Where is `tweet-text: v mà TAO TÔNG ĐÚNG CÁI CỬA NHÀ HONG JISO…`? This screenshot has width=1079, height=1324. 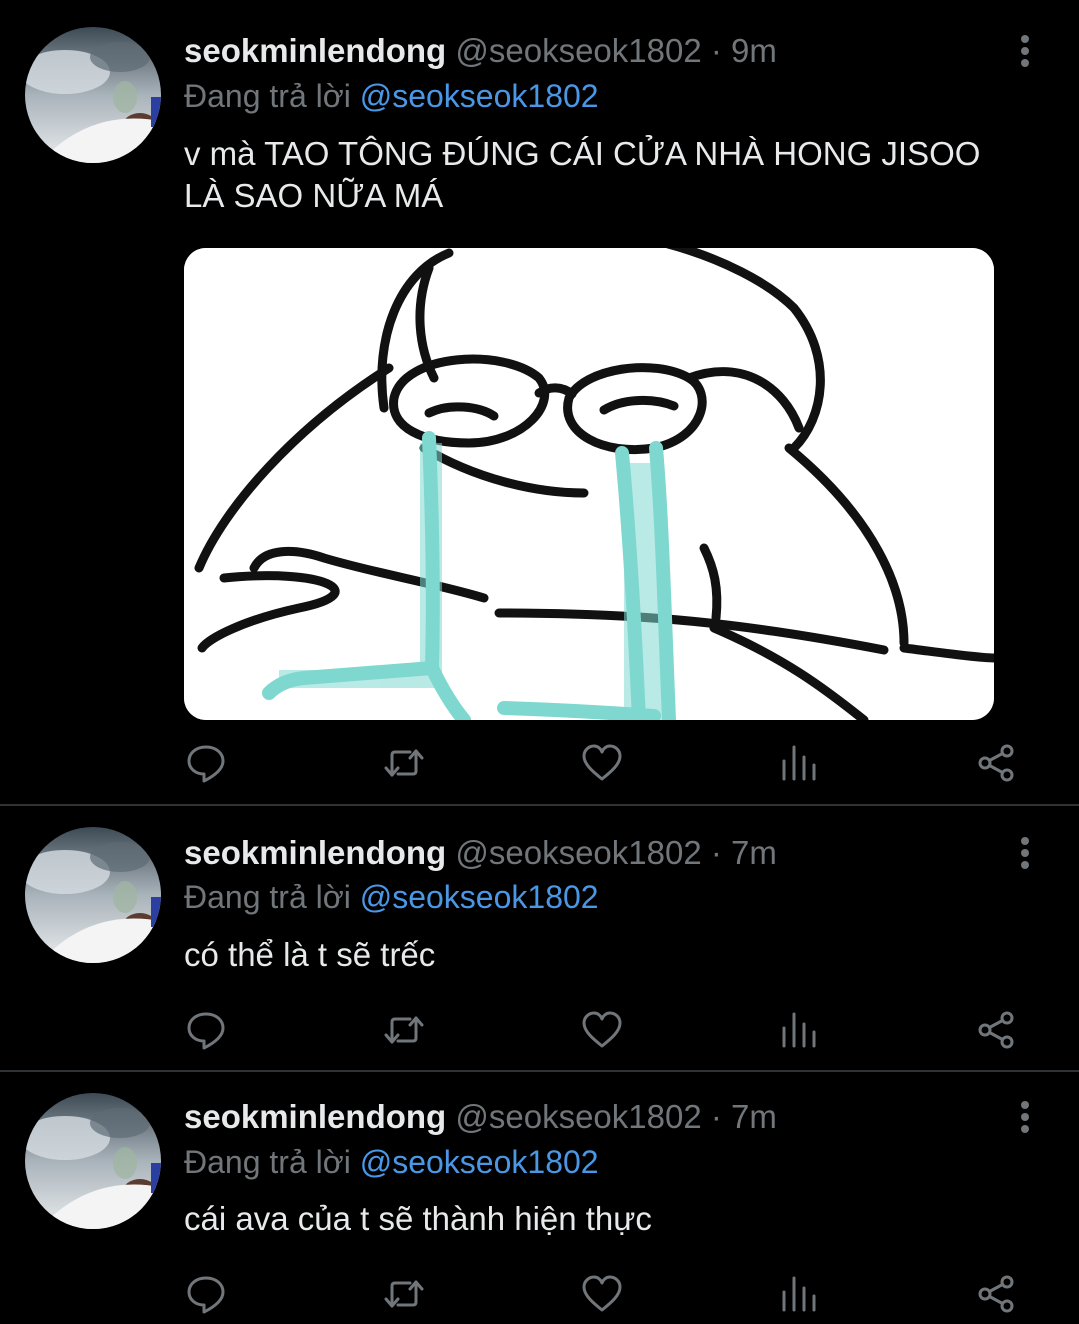
tweet-text: v mà TAO TÔNG ĐÚNG CÁI CỬA NHÀ HONG JISO… is located at coordinates (609, 175).